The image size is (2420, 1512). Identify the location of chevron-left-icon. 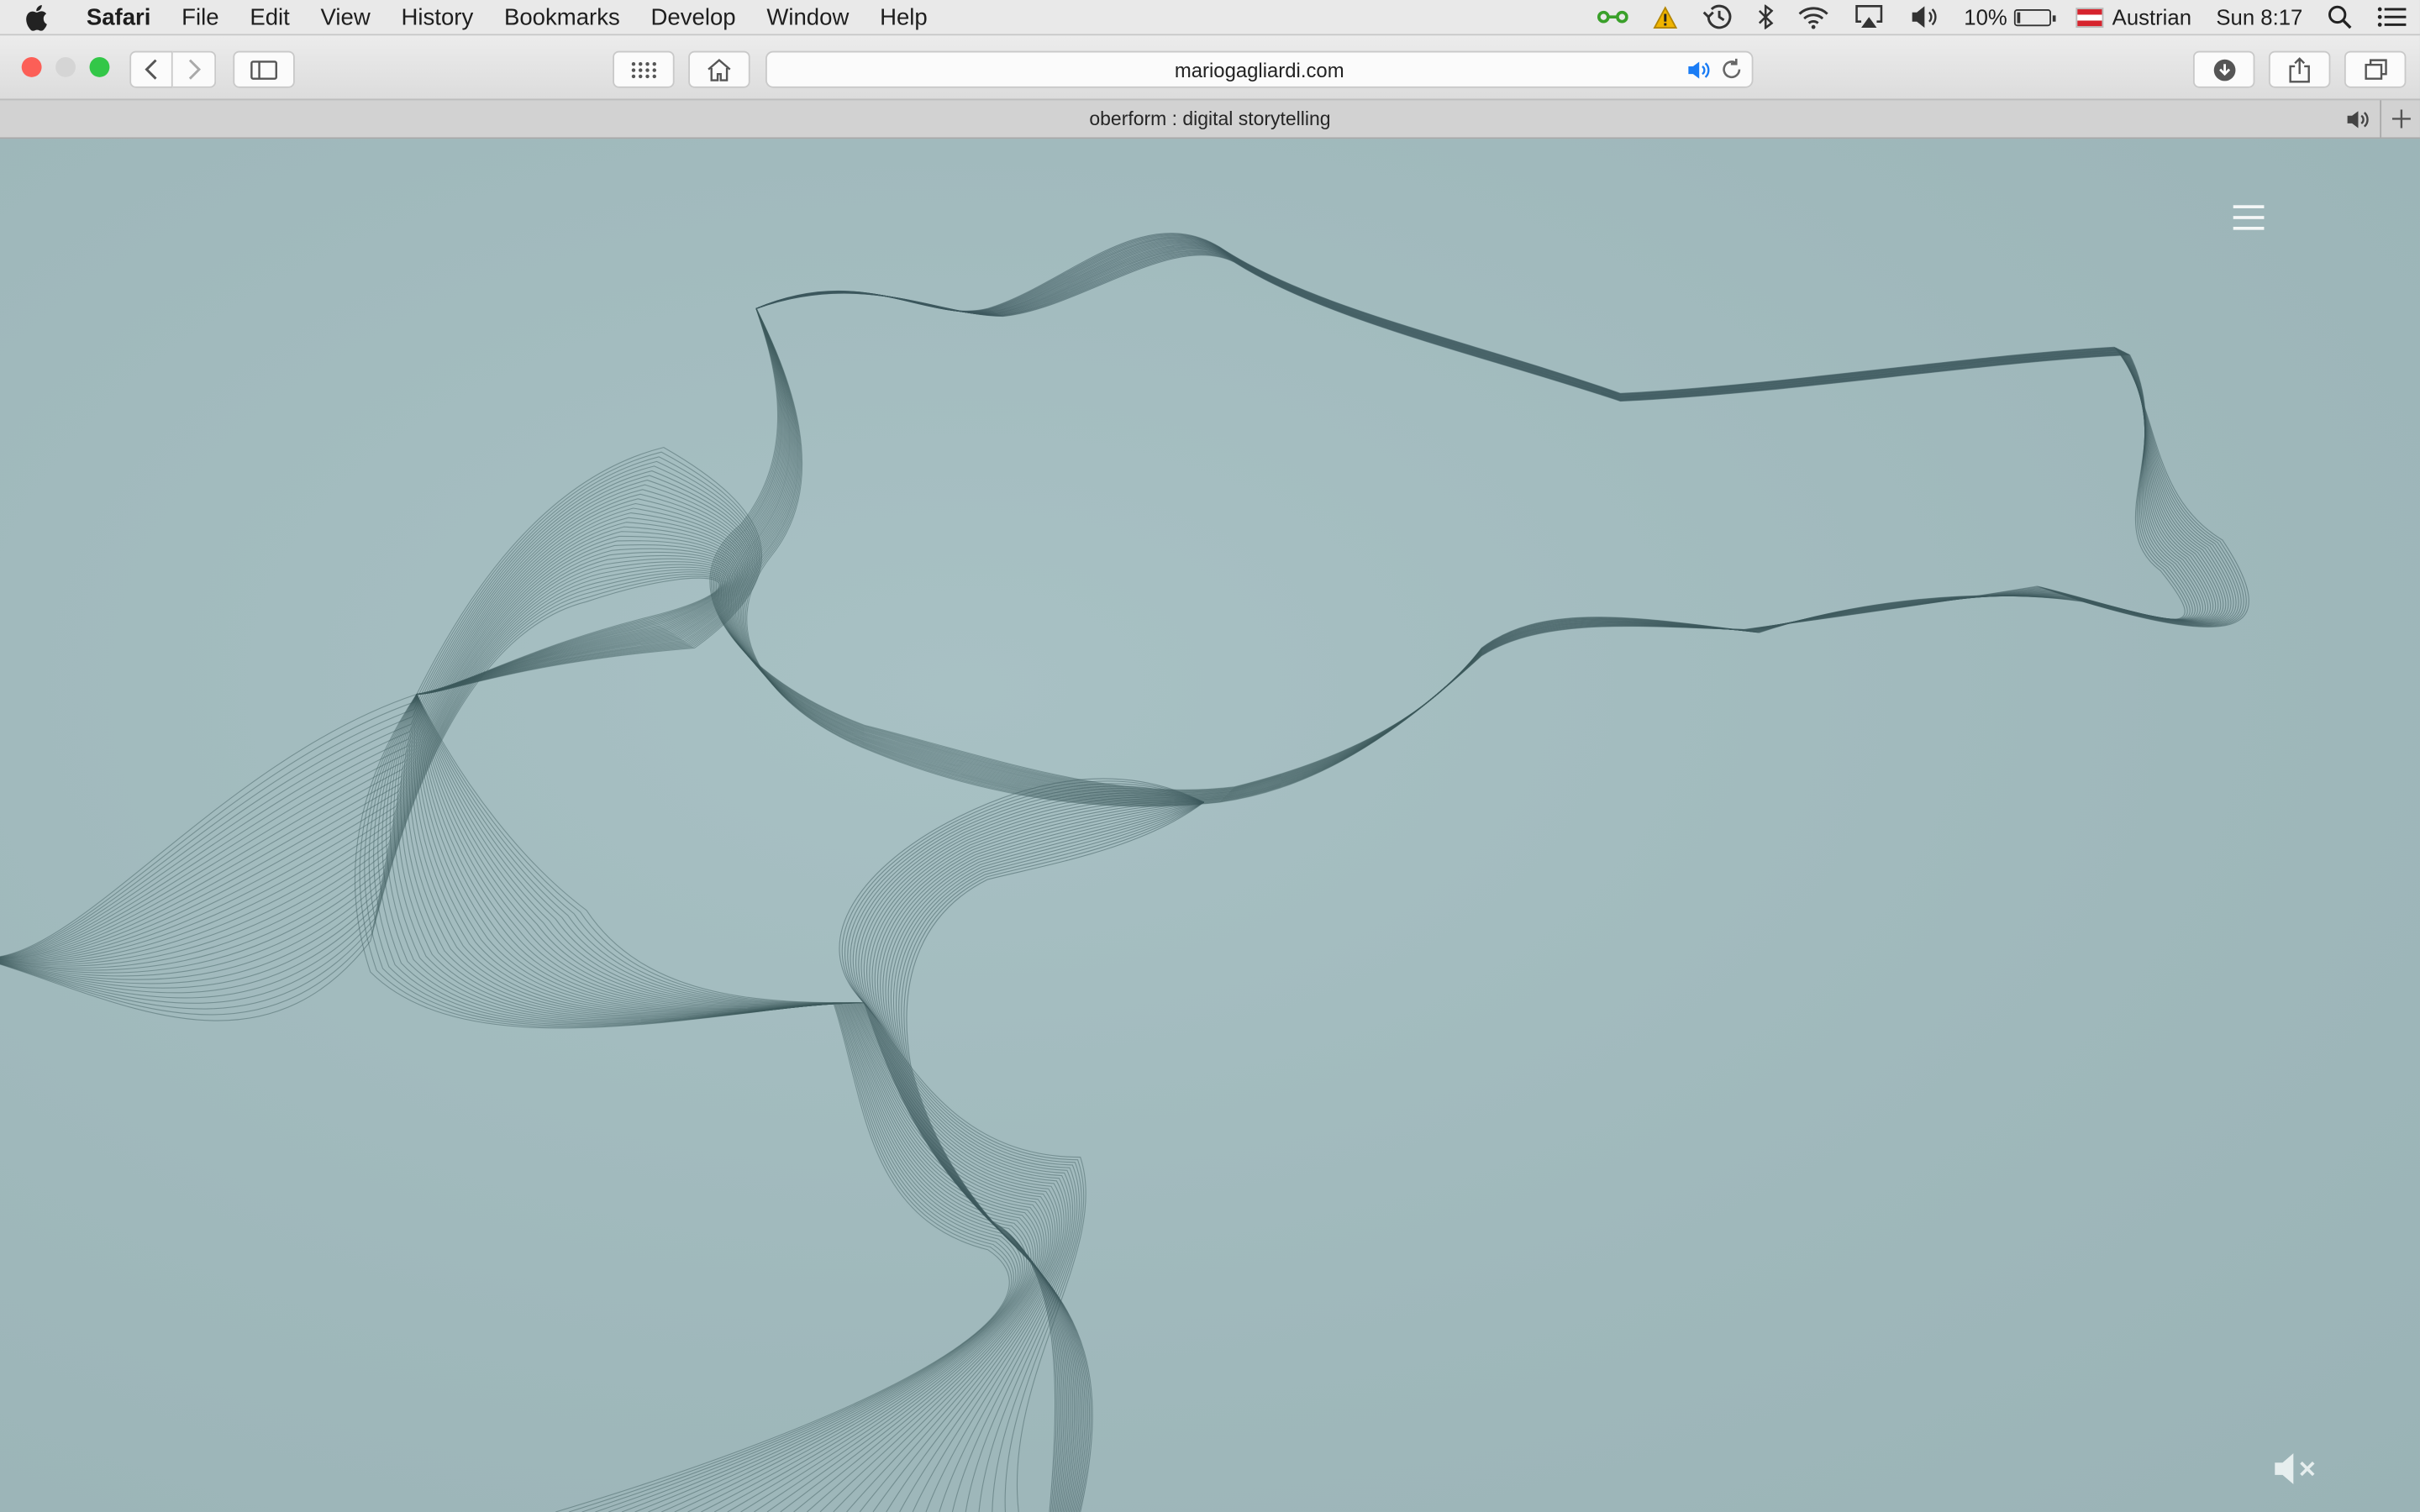
(151, 69).